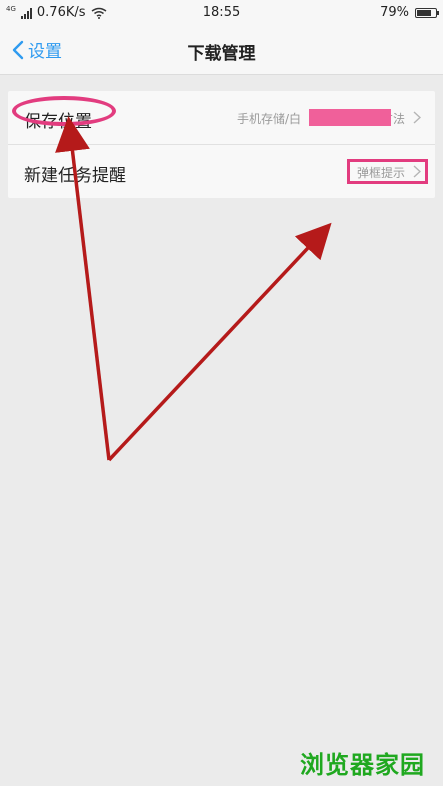  Describe the element at coordinates (64, 111) in the screenshot. I see `annotation-ellipse` at that location.